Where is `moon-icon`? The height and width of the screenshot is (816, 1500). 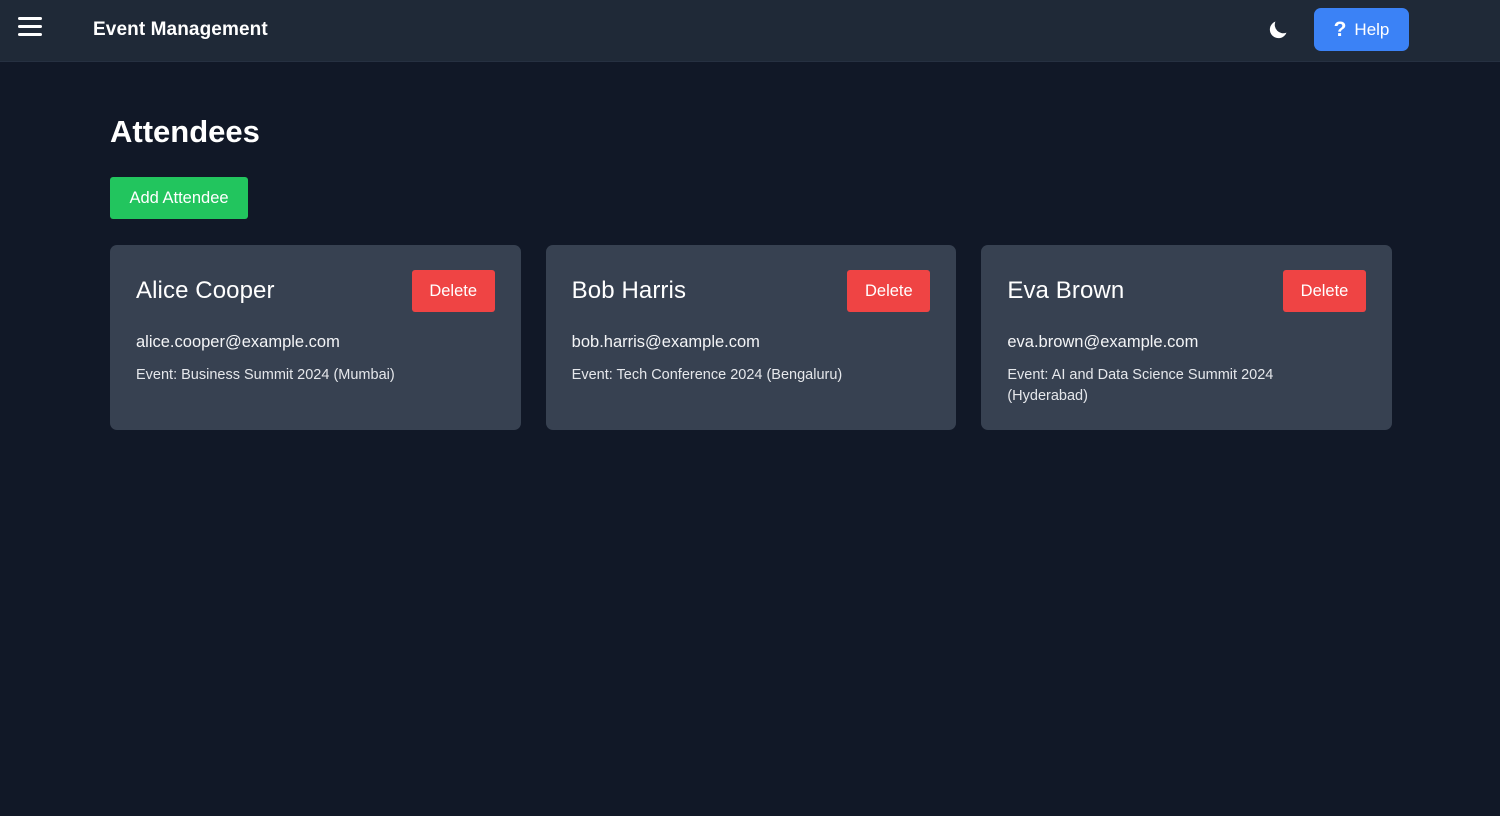 moon-icon is located at coordinates (1278, 30).